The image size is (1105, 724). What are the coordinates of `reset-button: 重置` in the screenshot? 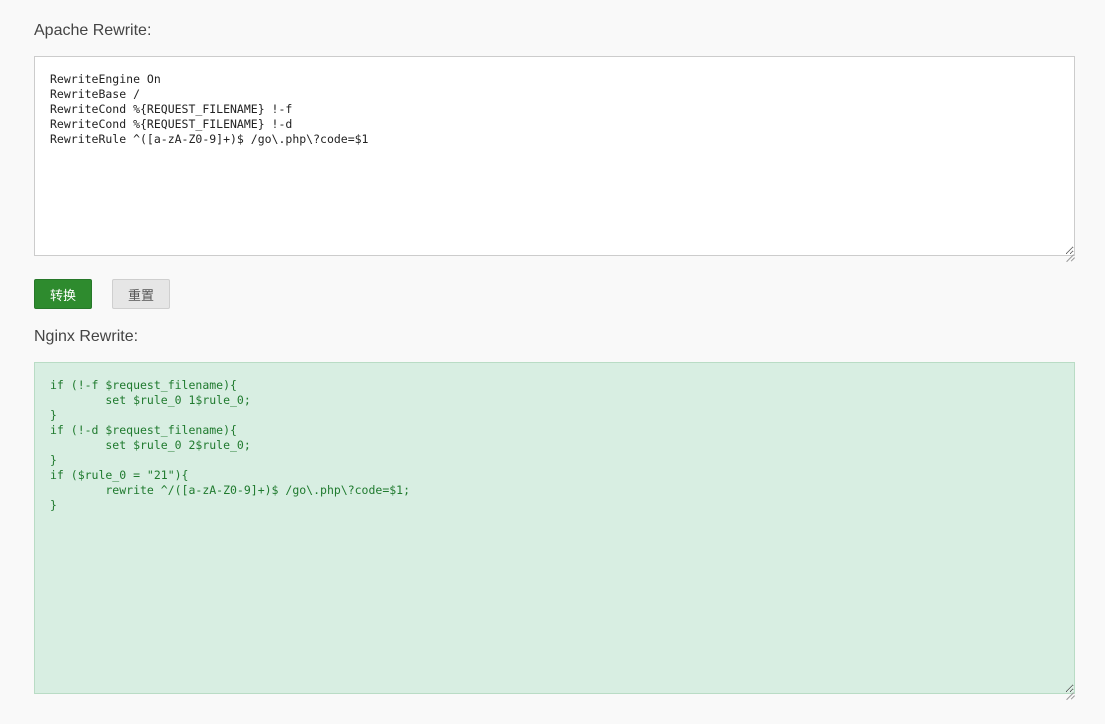 It's located at (141, 294).